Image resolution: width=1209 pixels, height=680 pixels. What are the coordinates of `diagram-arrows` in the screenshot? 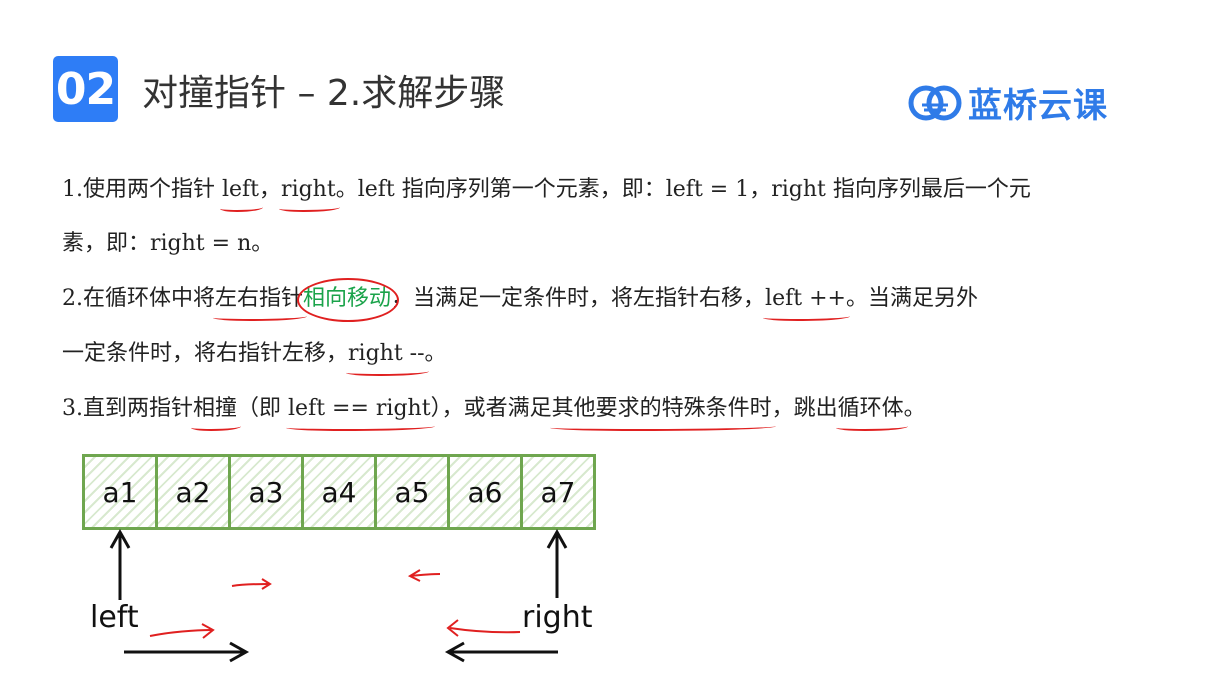 It's located at (338, 595).